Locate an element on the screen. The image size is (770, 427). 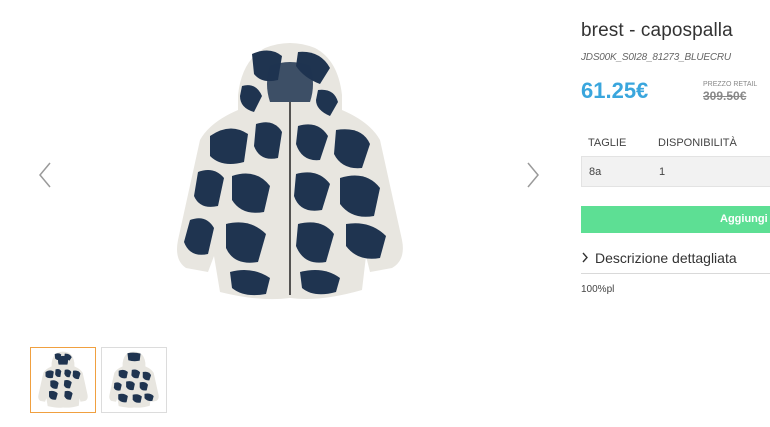
gallery-next-button is located at coordinates (532, 175).